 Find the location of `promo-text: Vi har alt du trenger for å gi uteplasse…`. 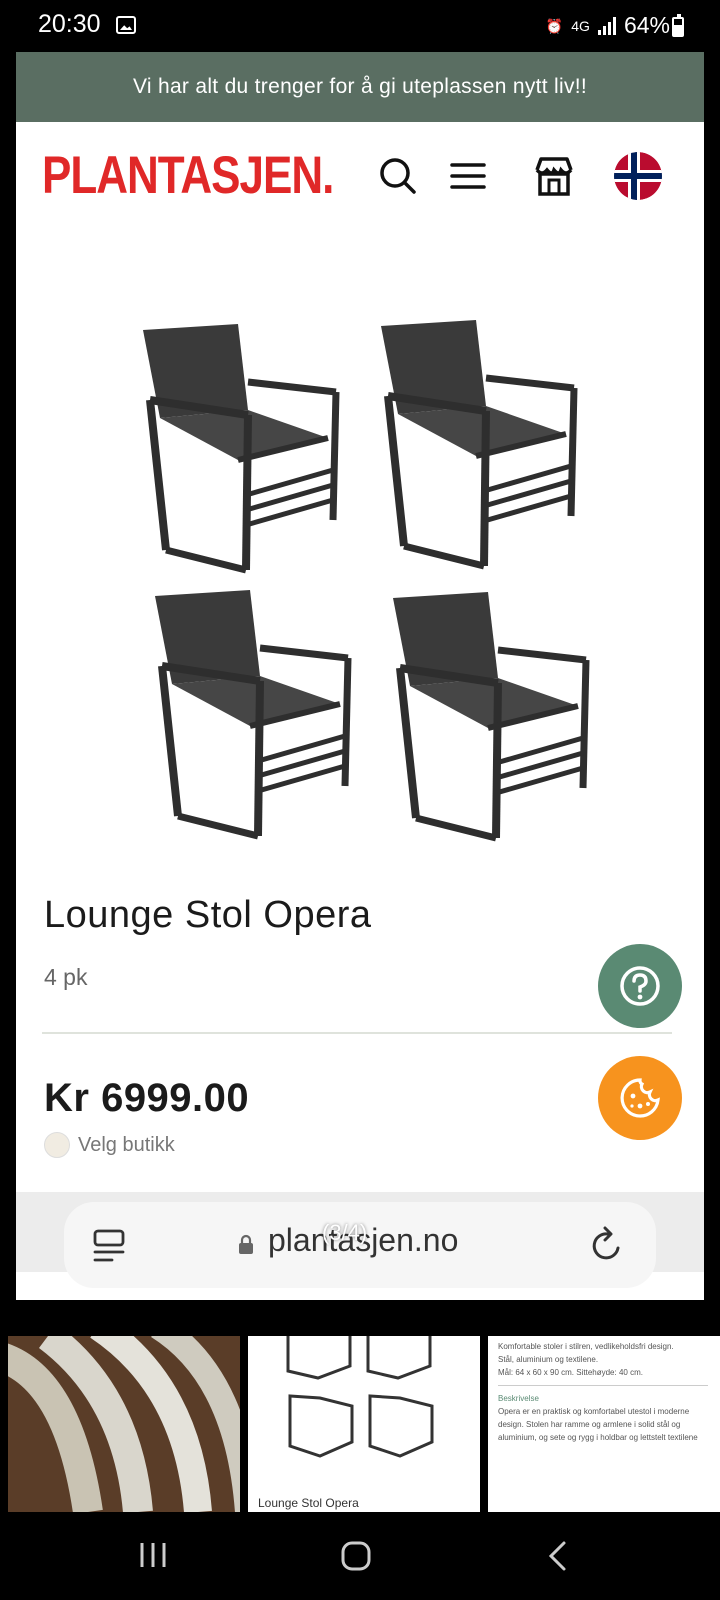

promo-text: Vi har alt du trenger for å gi uteplasse… is located at coordinates (360, 86).